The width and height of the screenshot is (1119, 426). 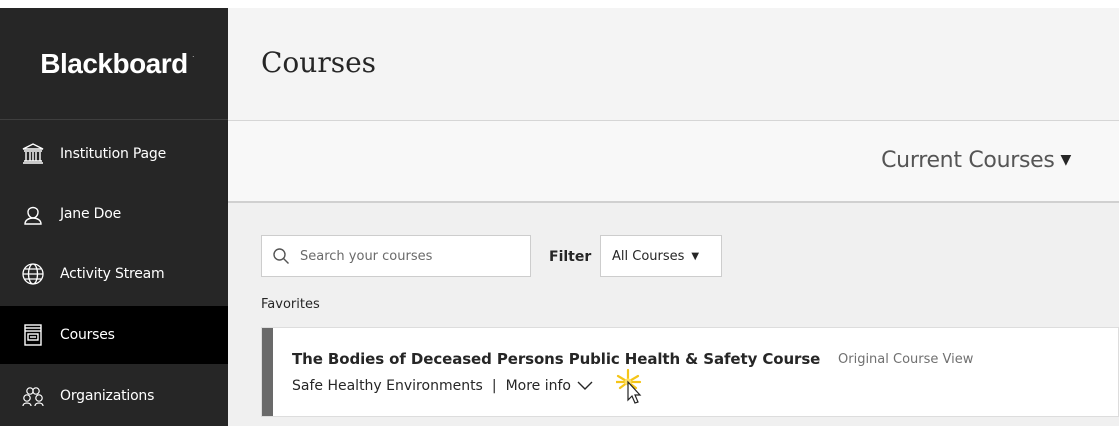 I want to click on more-info-link: More info, so click(x=549, y=386).